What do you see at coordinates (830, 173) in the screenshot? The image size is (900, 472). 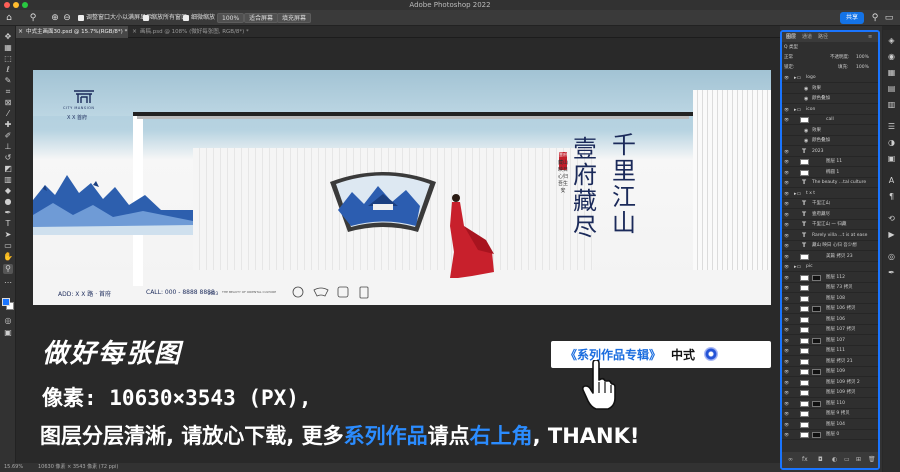 I see `layer-row: 👁 椭圆 1` at bounding box center [830, 173].